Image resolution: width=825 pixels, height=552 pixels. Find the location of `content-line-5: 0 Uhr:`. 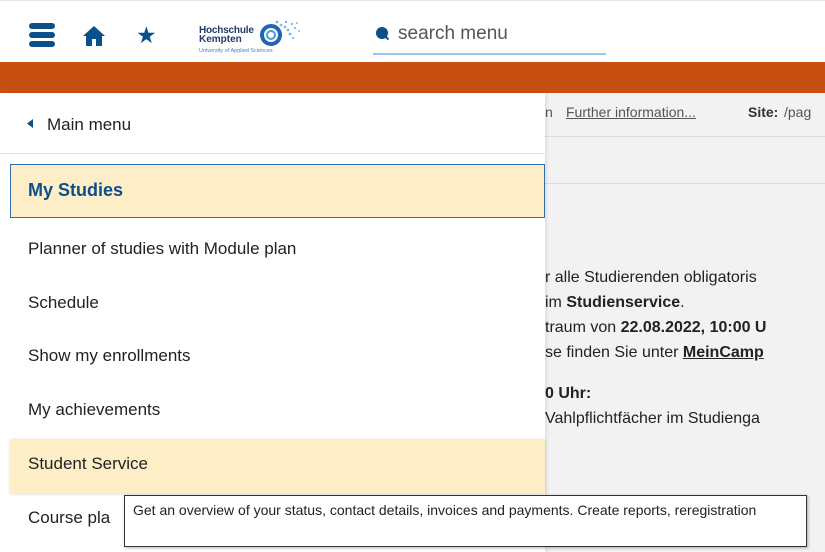

content-line-5: 0 Uhr: is located at coordinates (568, 393).